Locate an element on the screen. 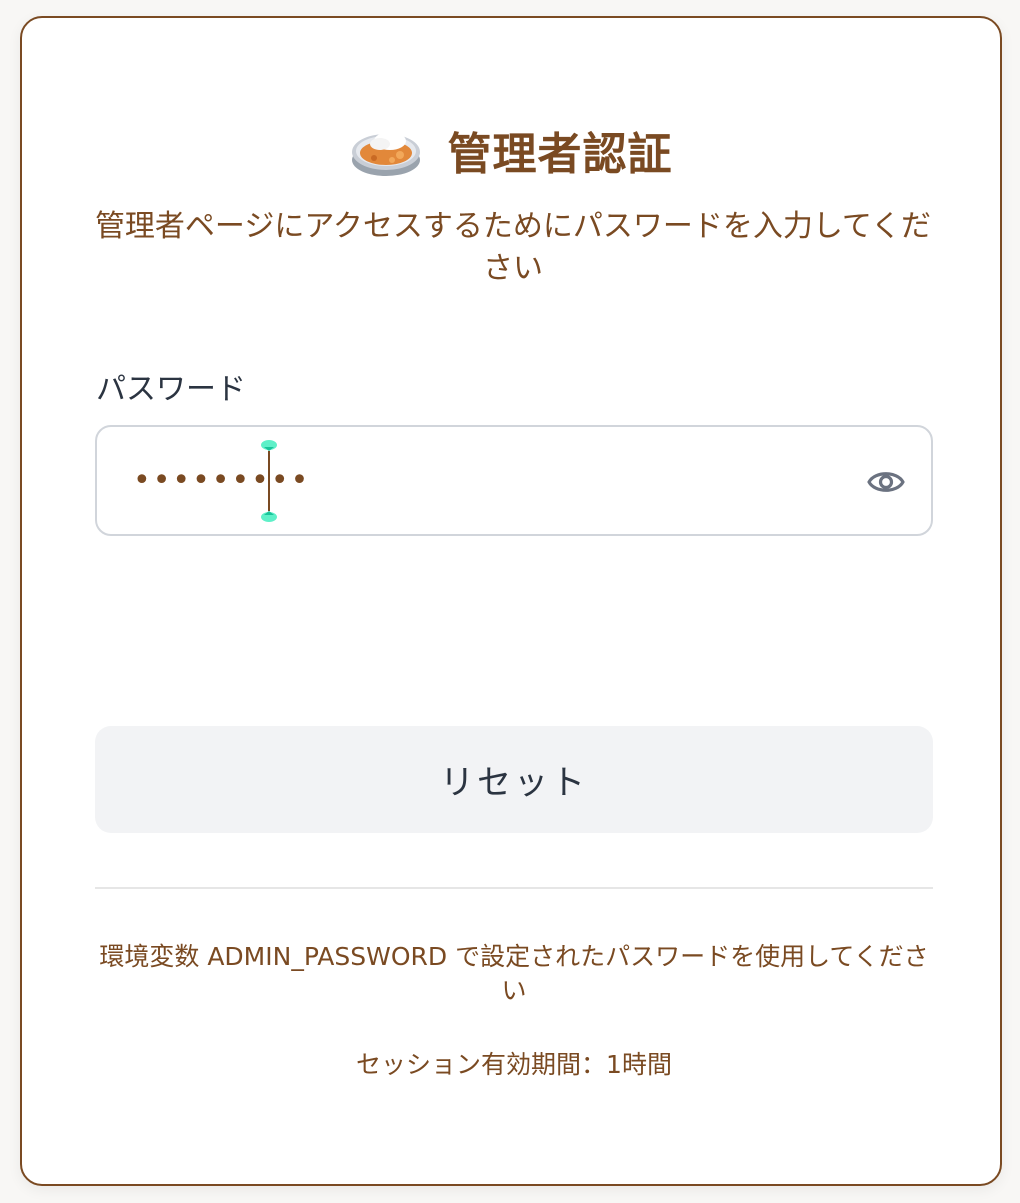 The width and height of the screenshot is (1020, 1203). eye-icon is located at coordinates (886, 482).